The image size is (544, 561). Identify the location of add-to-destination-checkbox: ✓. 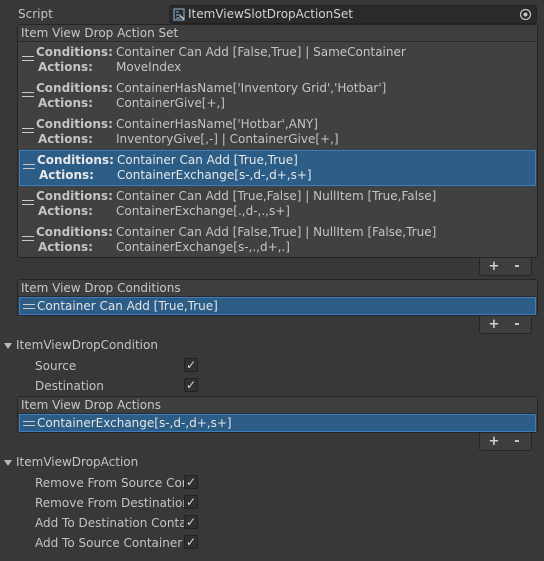
(191, 522).